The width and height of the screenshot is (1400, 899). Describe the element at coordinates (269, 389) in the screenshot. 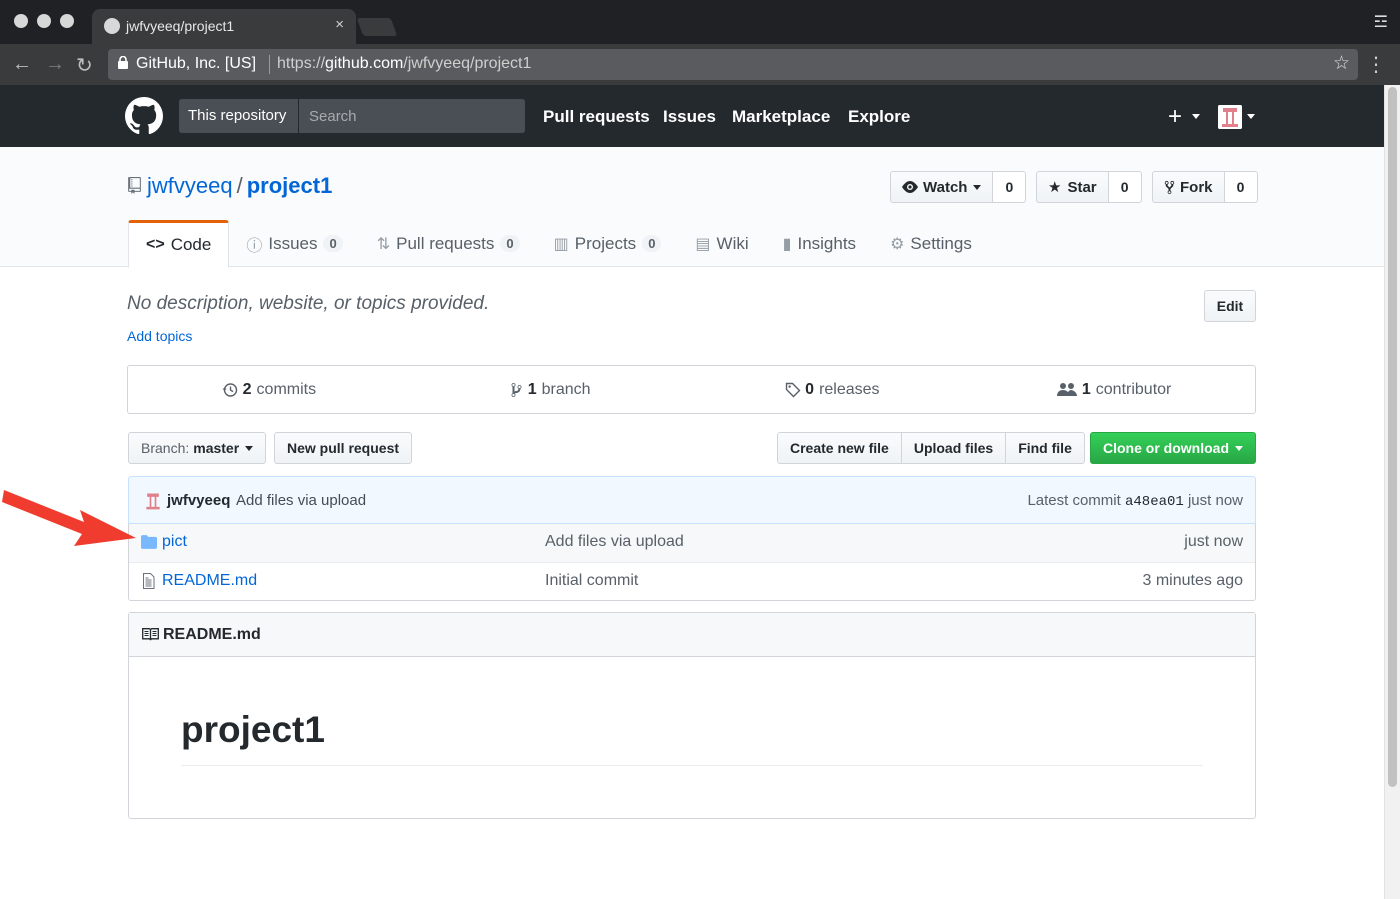

I see `commits-link: 2 commits` at that location.